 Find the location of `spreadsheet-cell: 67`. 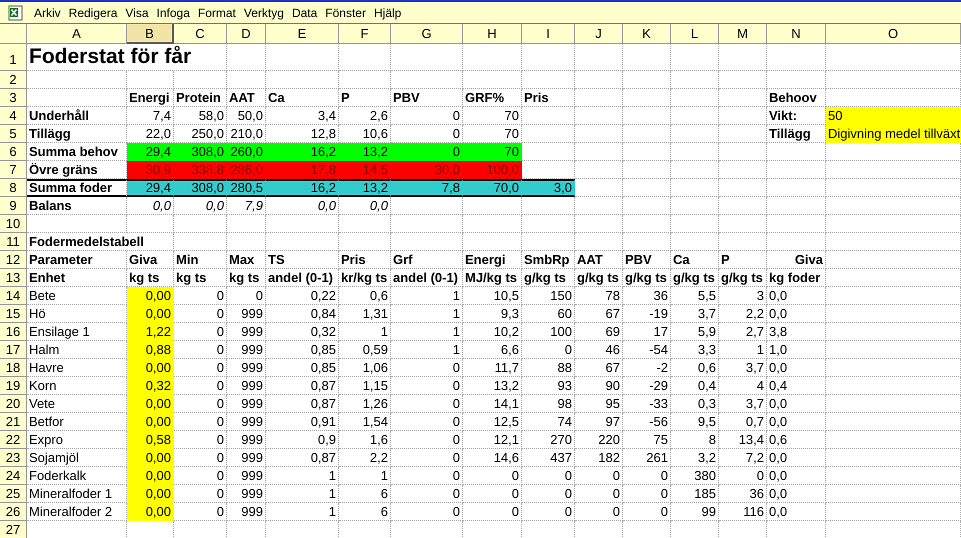

spreadsheet-cell: 67 is located at coordinates (599, 368).